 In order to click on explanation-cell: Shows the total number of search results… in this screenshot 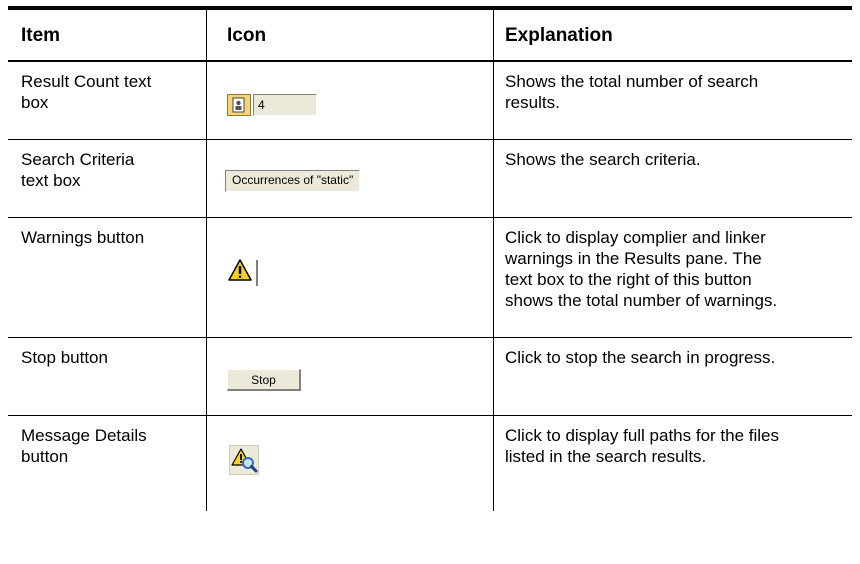, I will do `click(673, 100)`.